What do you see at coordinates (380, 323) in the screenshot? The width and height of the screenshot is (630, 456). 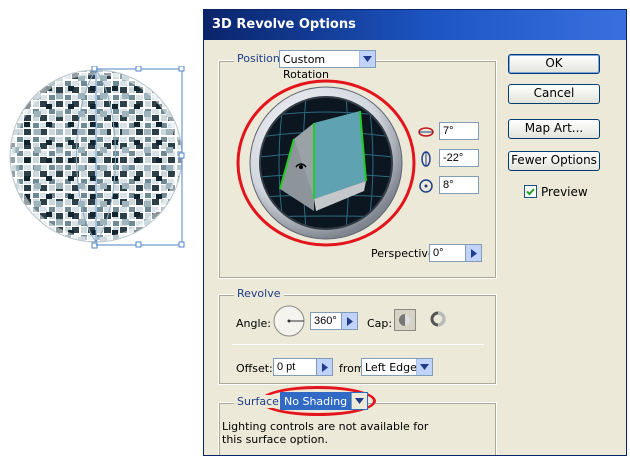 I see `cap-label: Cap:` at bounding box center [380, 323].